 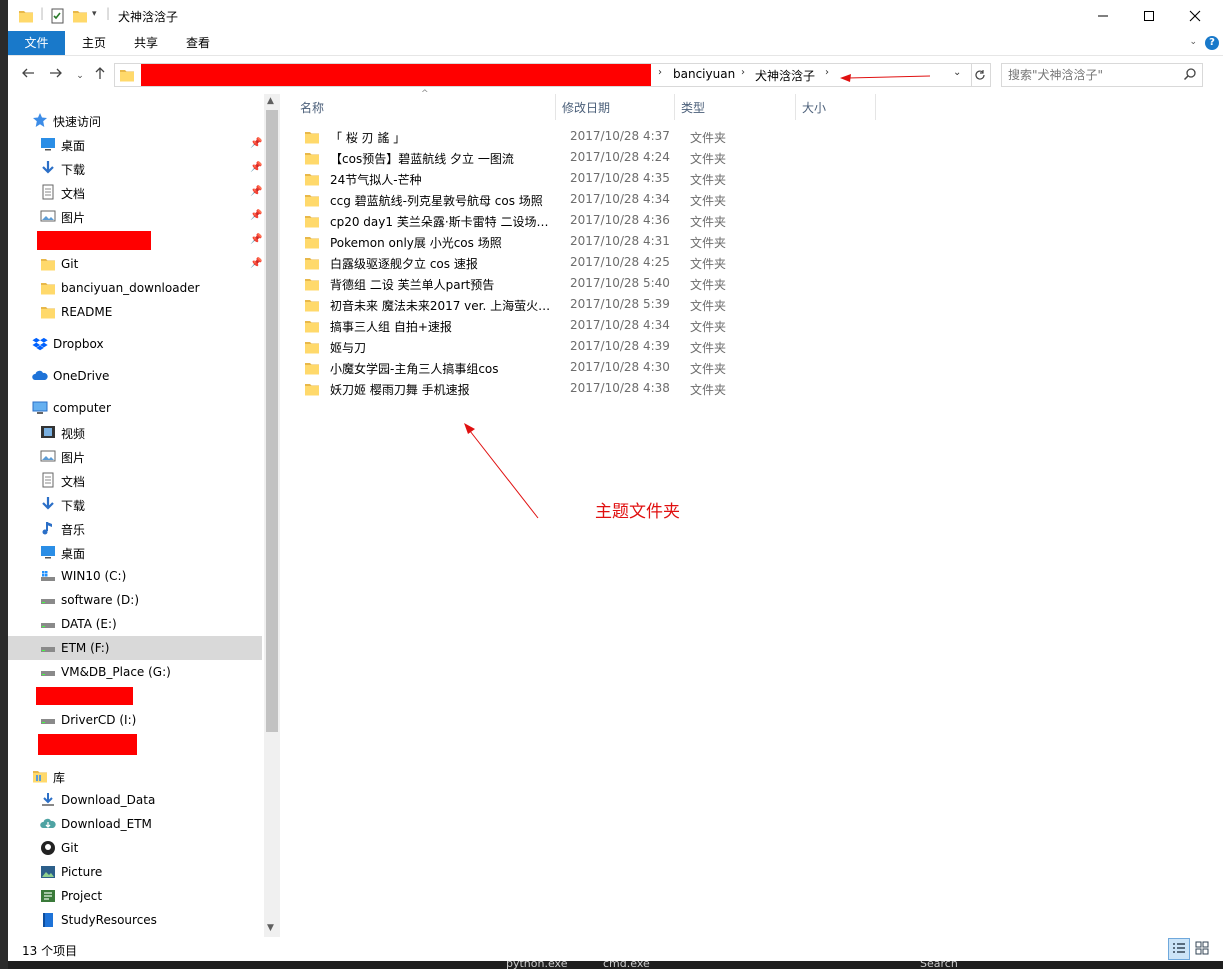 I want to click on column-size: 大小, so click(x=814, y=107).